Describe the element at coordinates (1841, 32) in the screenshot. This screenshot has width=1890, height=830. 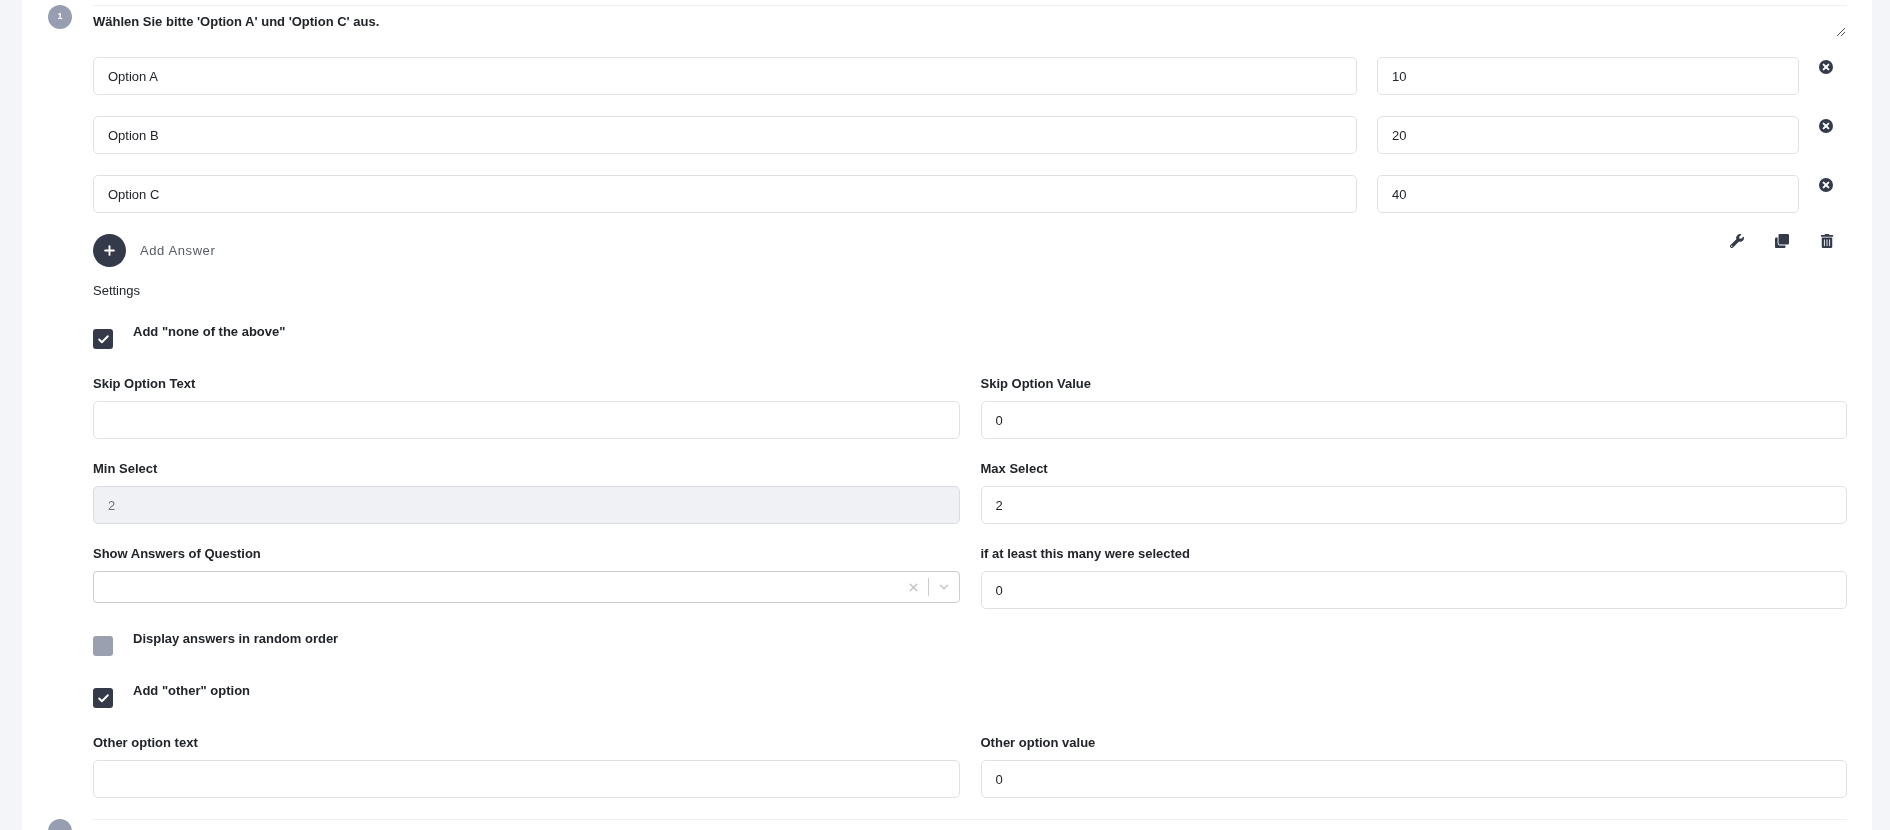
I see `resize-handle-icon` at that location.